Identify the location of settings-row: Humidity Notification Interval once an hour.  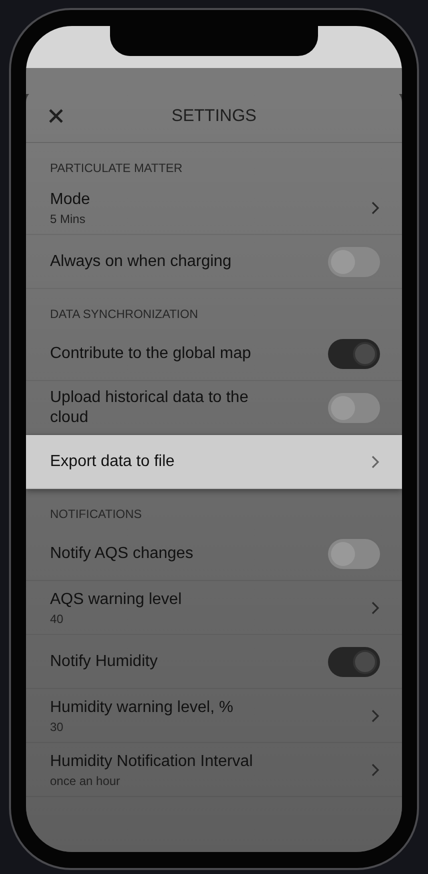
(214, 770).